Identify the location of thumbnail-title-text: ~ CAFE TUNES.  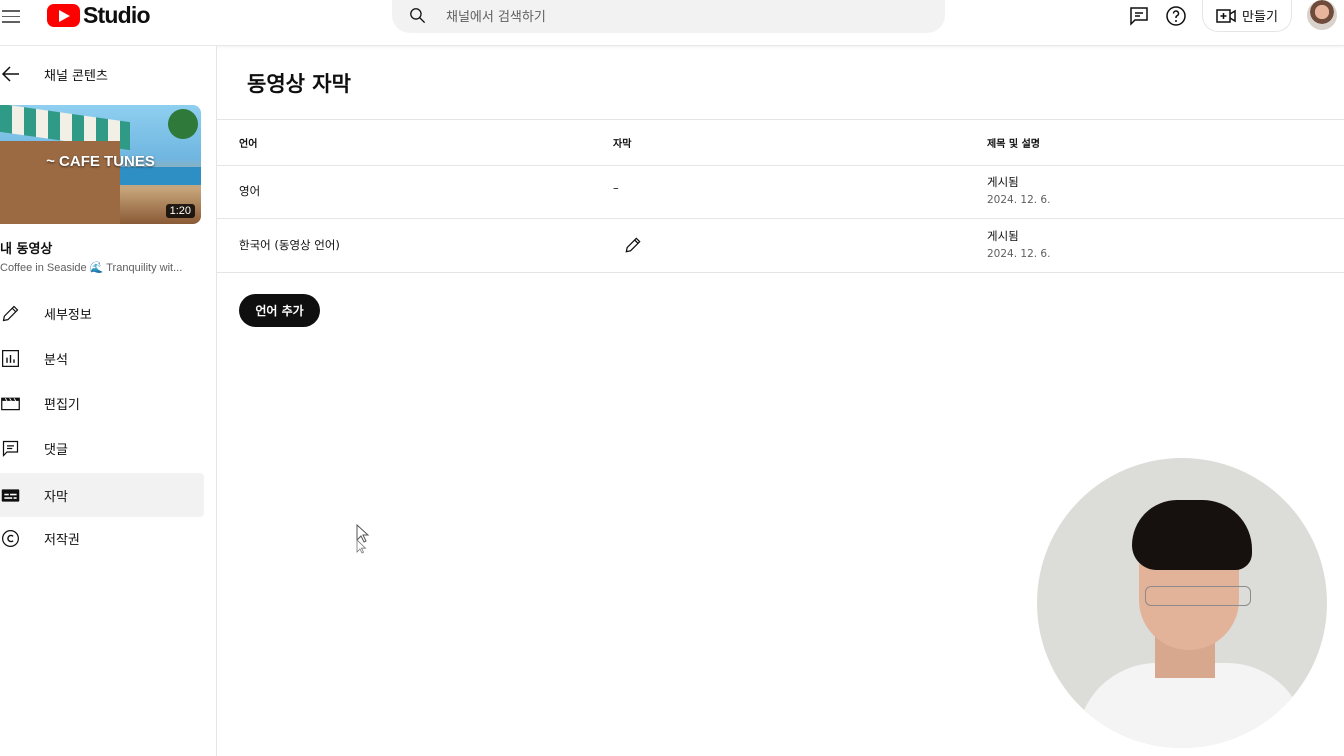
(100, 161).